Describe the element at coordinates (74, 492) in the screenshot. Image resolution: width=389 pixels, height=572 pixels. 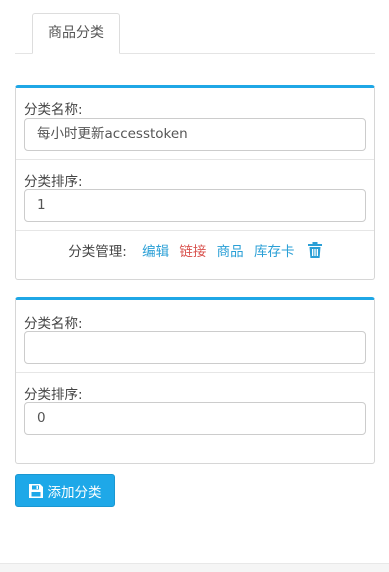
I see `add-category-label: 添加分类` at that location.